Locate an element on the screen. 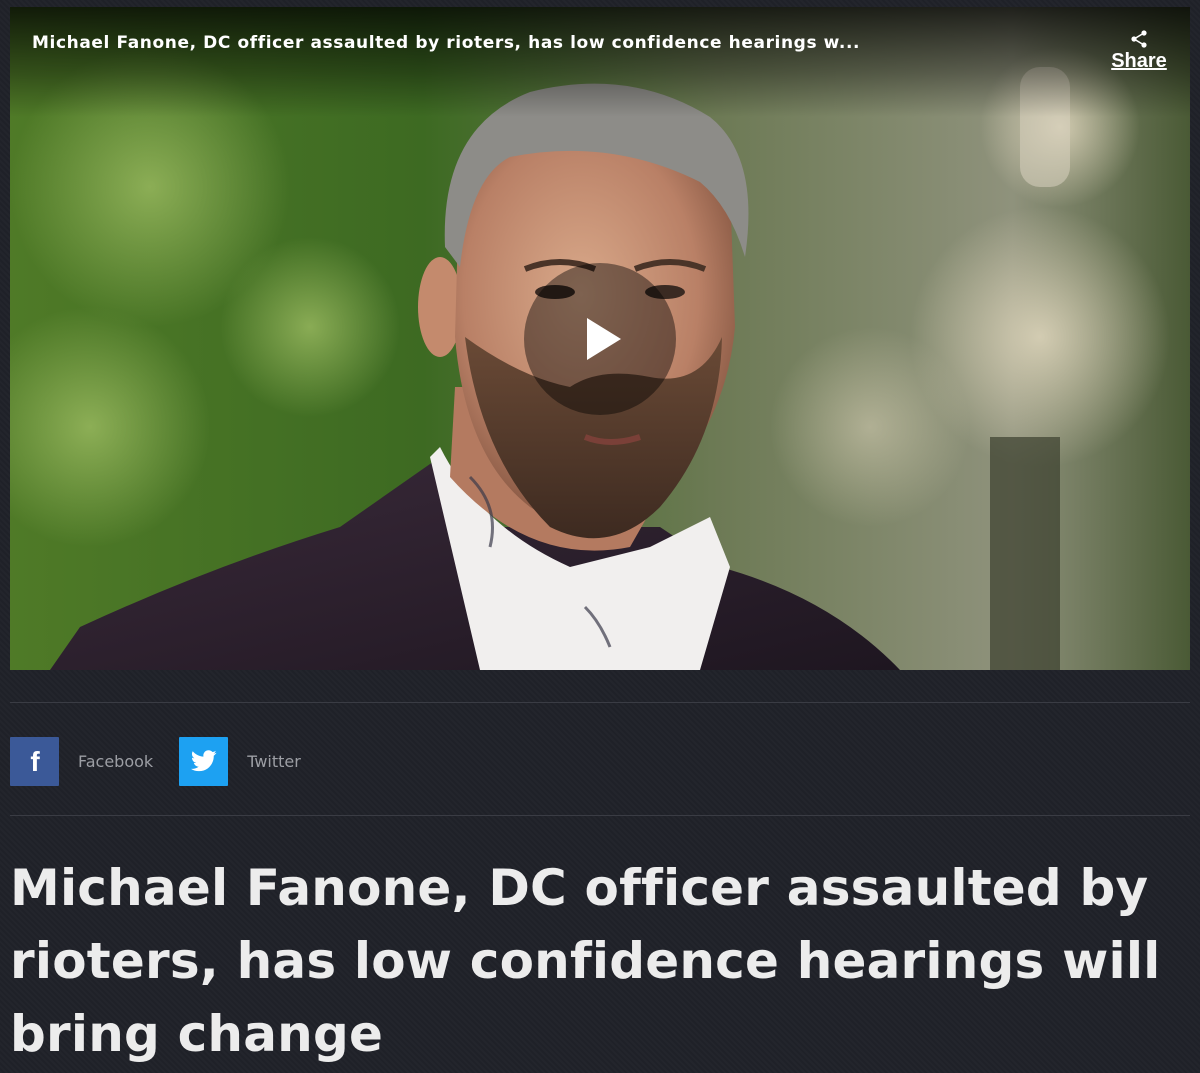 This screenshot has height=1073, width=1200. title-overlay is located at coordinates (600, 62).